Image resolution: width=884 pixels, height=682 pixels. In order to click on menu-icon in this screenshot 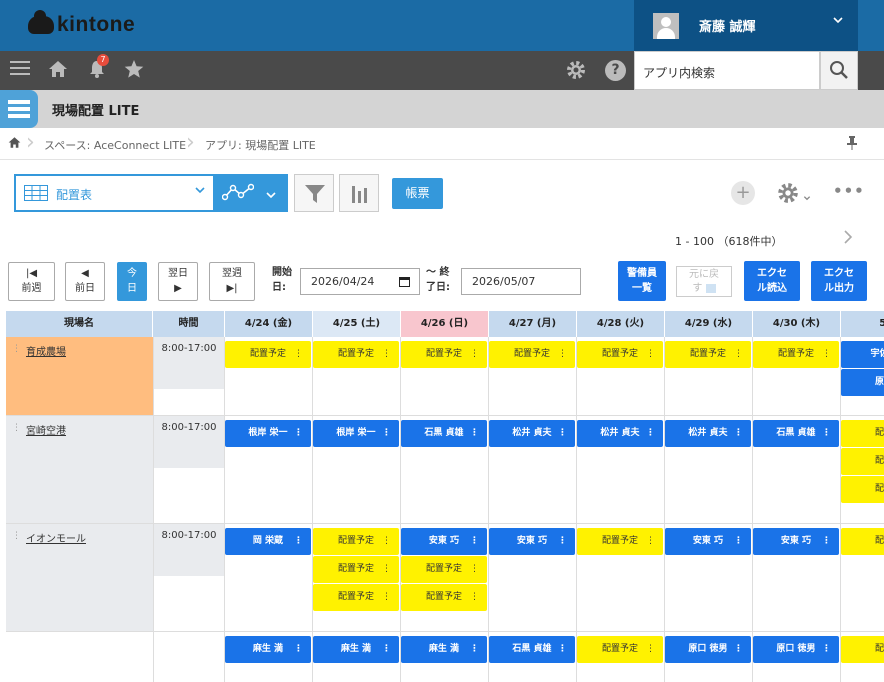, I will do `click(20, 70)`.